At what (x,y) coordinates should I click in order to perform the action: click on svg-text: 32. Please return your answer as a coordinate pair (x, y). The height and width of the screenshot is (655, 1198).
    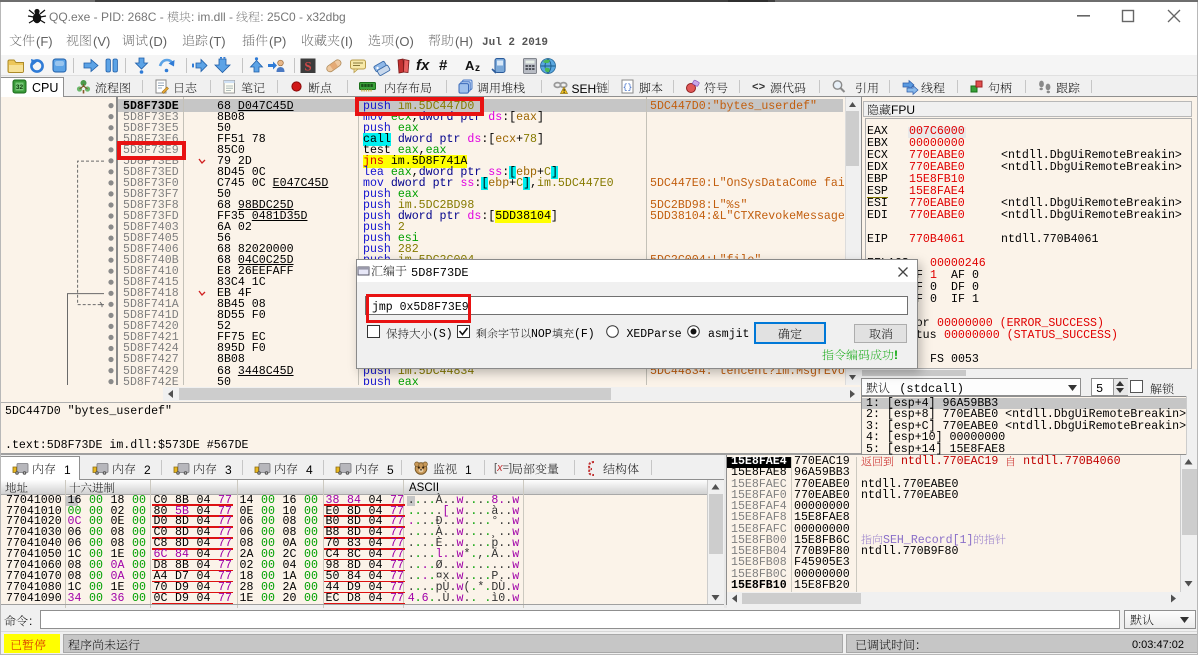
    Looking at the image, I should click on (20, 87).